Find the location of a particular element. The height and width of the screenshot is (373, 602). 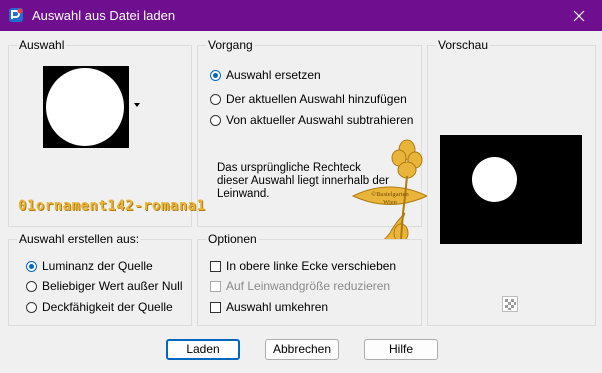

checkerboard-icon is located at coordinates (510, 304).